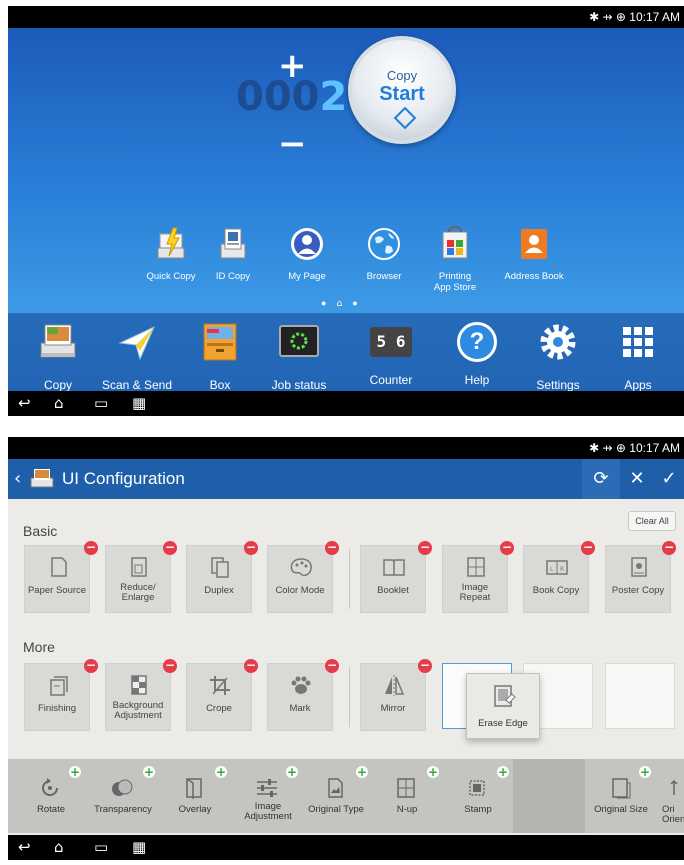 The height and width of the screenshot is (865, 684). Describe the element at coordinates (402, 90) in the screenshot. I see `copy-start-button: Copy Start` at that location.